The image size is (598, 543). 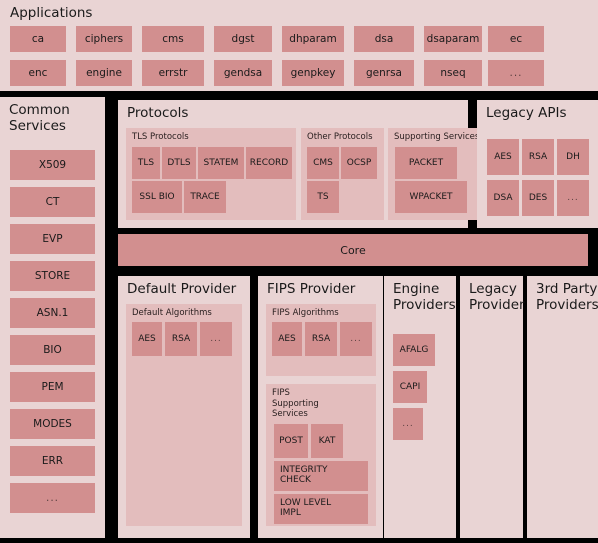 I want to click on app-block: ec, so click(x=516, y=39).